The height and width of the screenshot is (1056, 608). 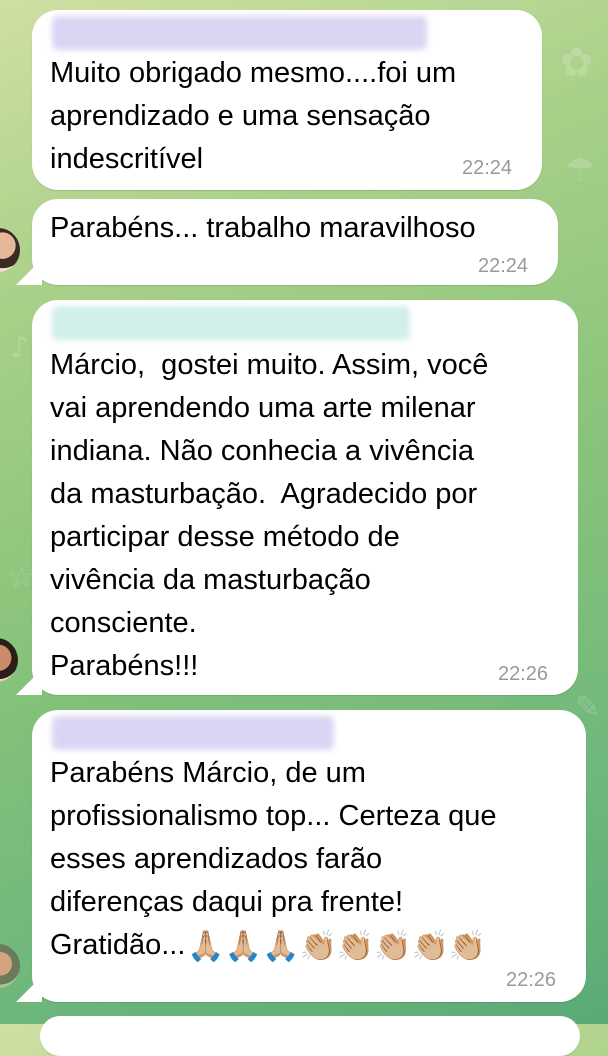 What do you see at coordinates (337, 946) in the screenshot?
I see `emoji-reactions: 🙏🏼🙏🏼🙏🏼👏🏼👏🏼👏🏼👏🏼👏🏼` at bounding box center [337, 946].